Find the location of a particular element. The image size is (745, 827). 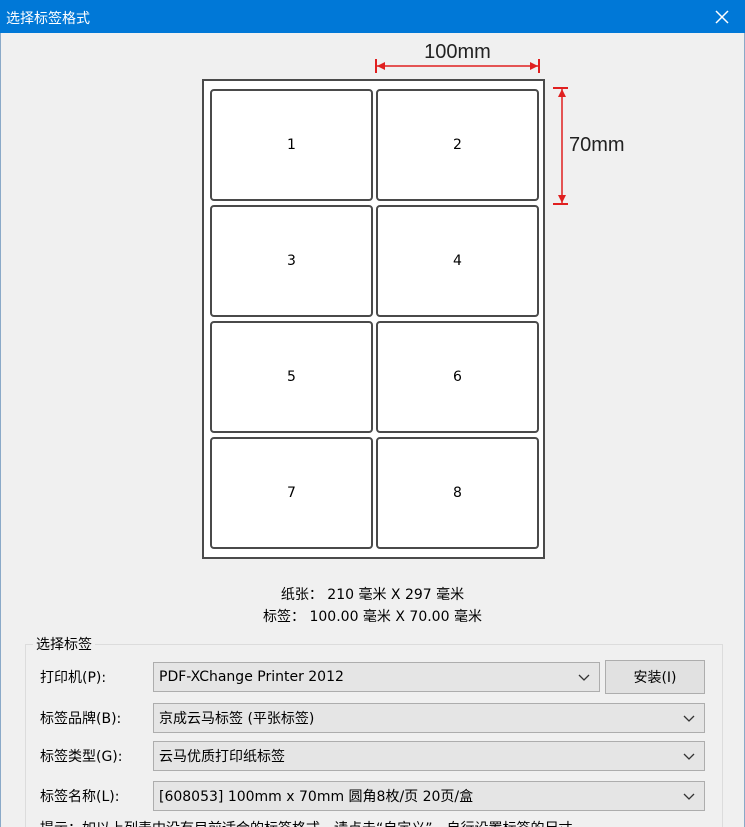

label-cell-3: 3 is located at coordinates (291, 261).